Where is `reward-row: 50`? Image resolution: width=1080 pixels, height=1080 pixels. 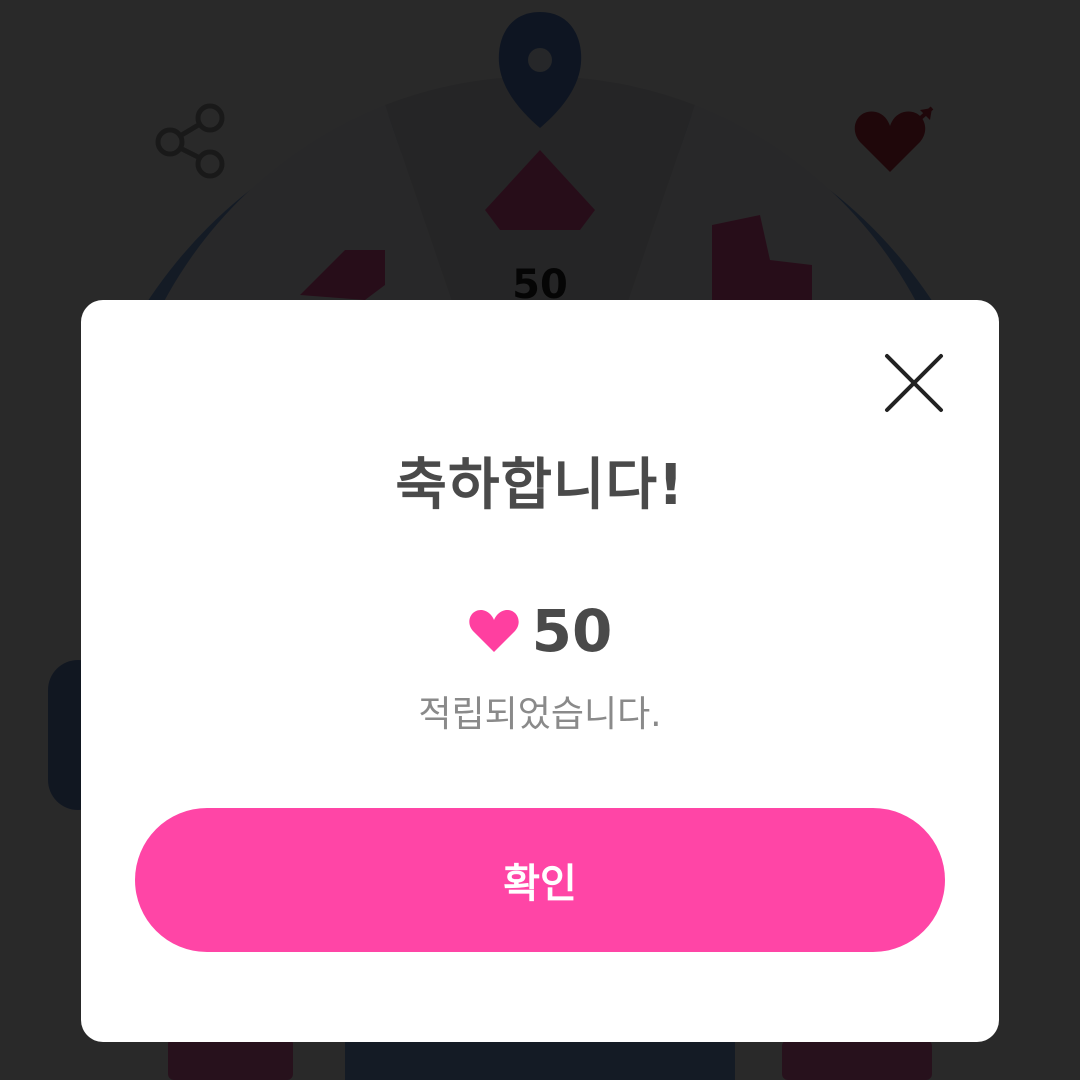 reward-row: 50 is located at coordinates (540, 631).